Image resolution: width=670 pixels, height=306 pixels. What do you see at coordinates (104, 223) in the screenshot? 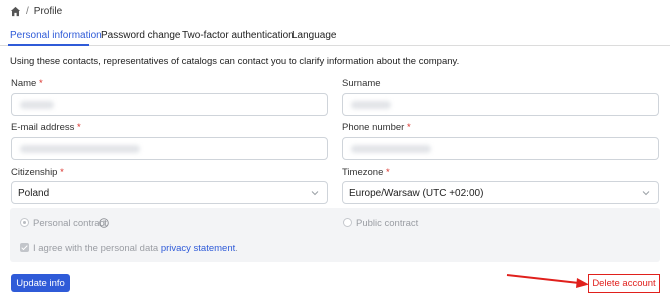
I see `info-icon` at bounding box center [104, 223].